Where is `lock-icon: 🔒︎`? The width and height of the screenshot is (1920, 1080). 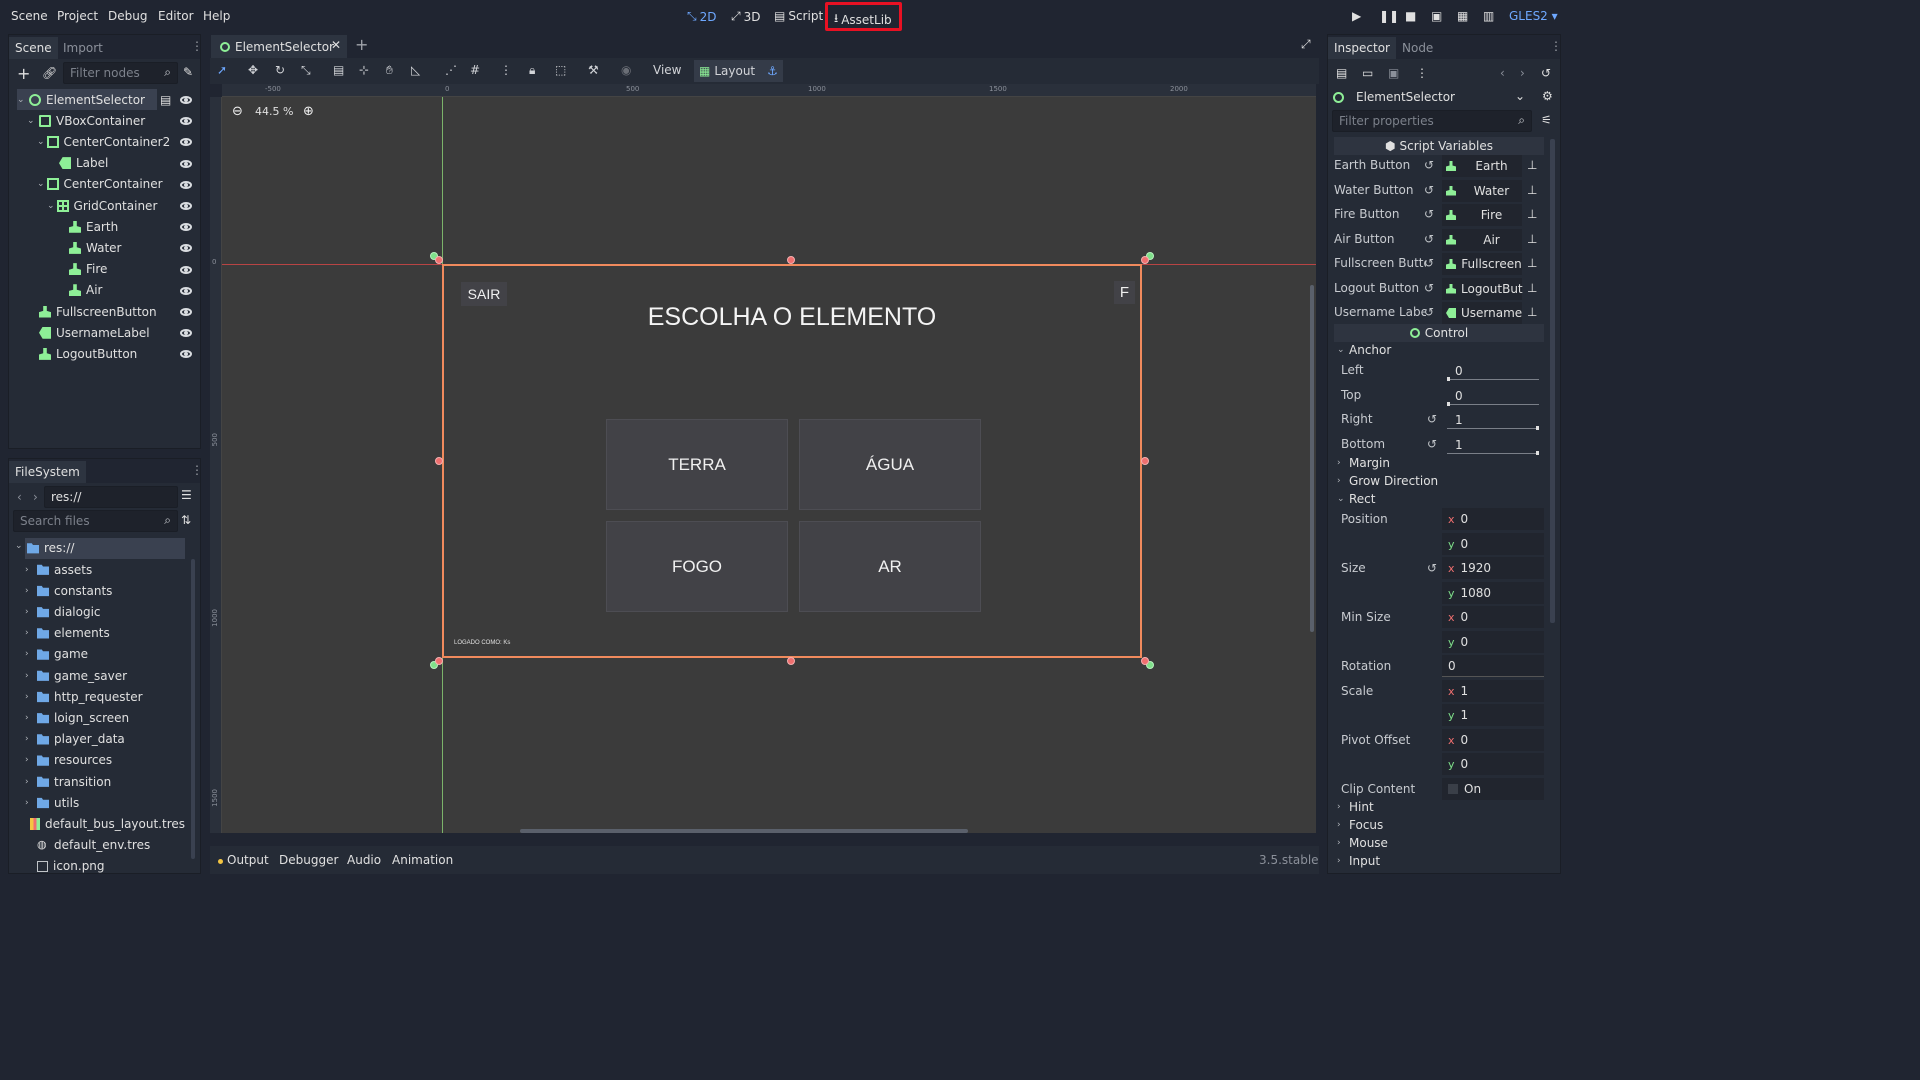
lock-icon: 🔒︎ is located at coordinates (532, 70).